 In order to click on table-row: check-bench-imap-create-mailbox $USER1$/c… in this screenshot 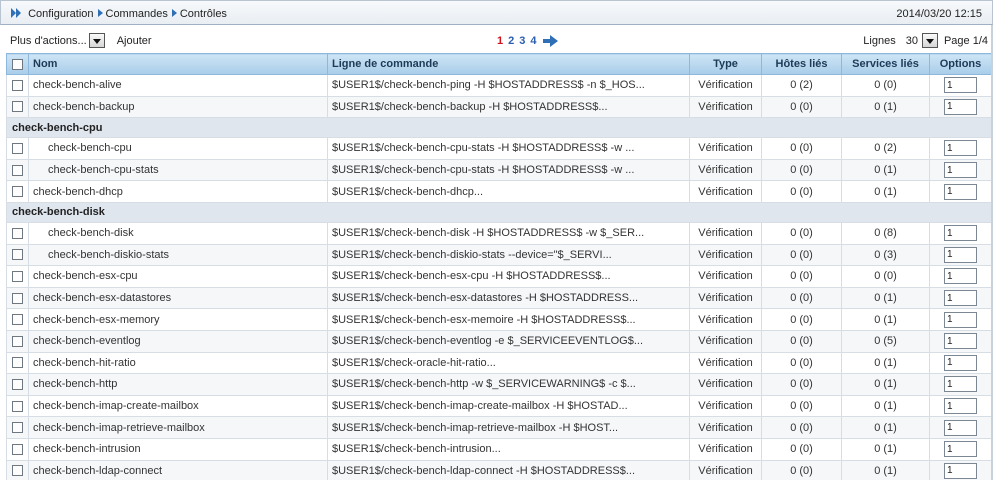, I will do `click(499, 406)`.